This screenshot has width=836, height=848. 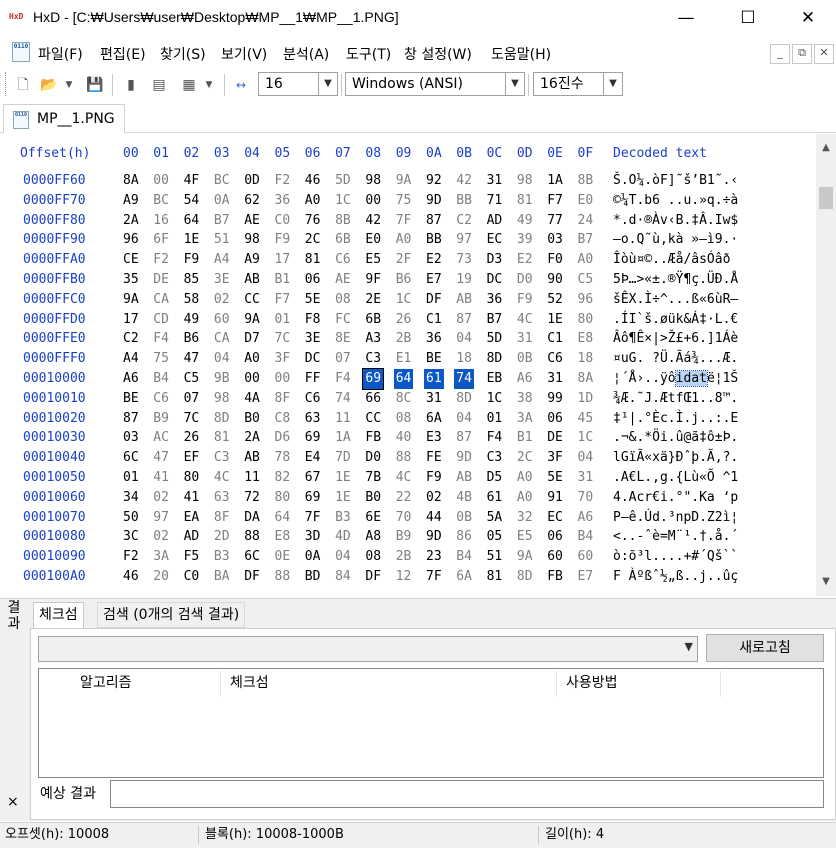 I want to click on hex-byte-cell: D6, so click(x=283, y=438).